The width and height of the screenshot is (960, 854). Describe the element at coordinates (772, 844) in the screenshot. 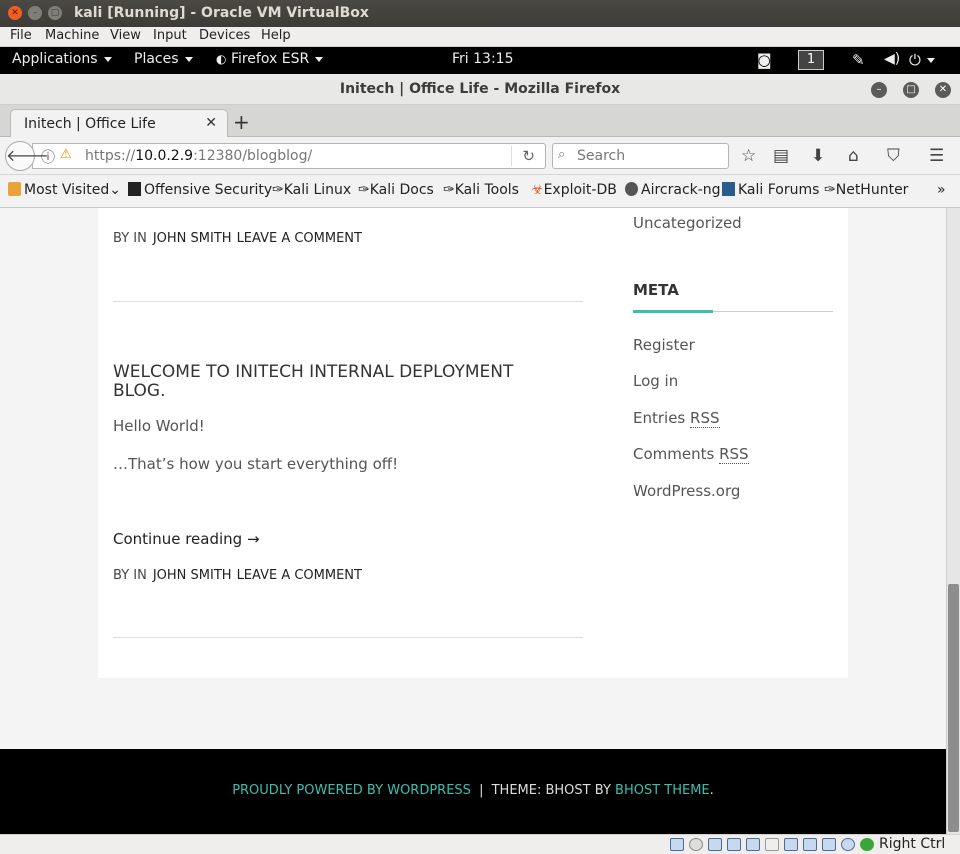

I see `shared-folders-icon` at that location.